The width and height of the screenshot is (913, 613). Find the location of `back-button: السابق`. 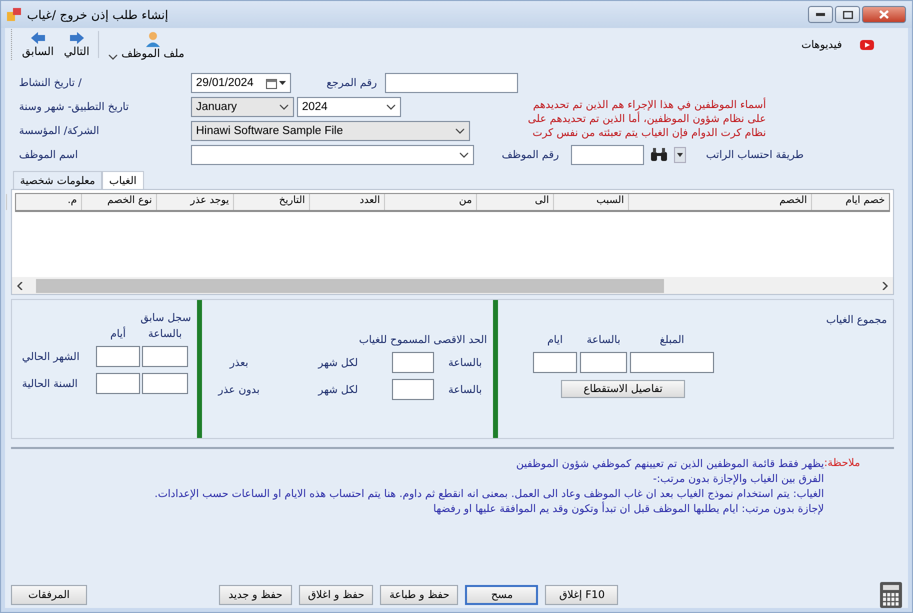

back-button: السابق is located at coordinates (38, 44).